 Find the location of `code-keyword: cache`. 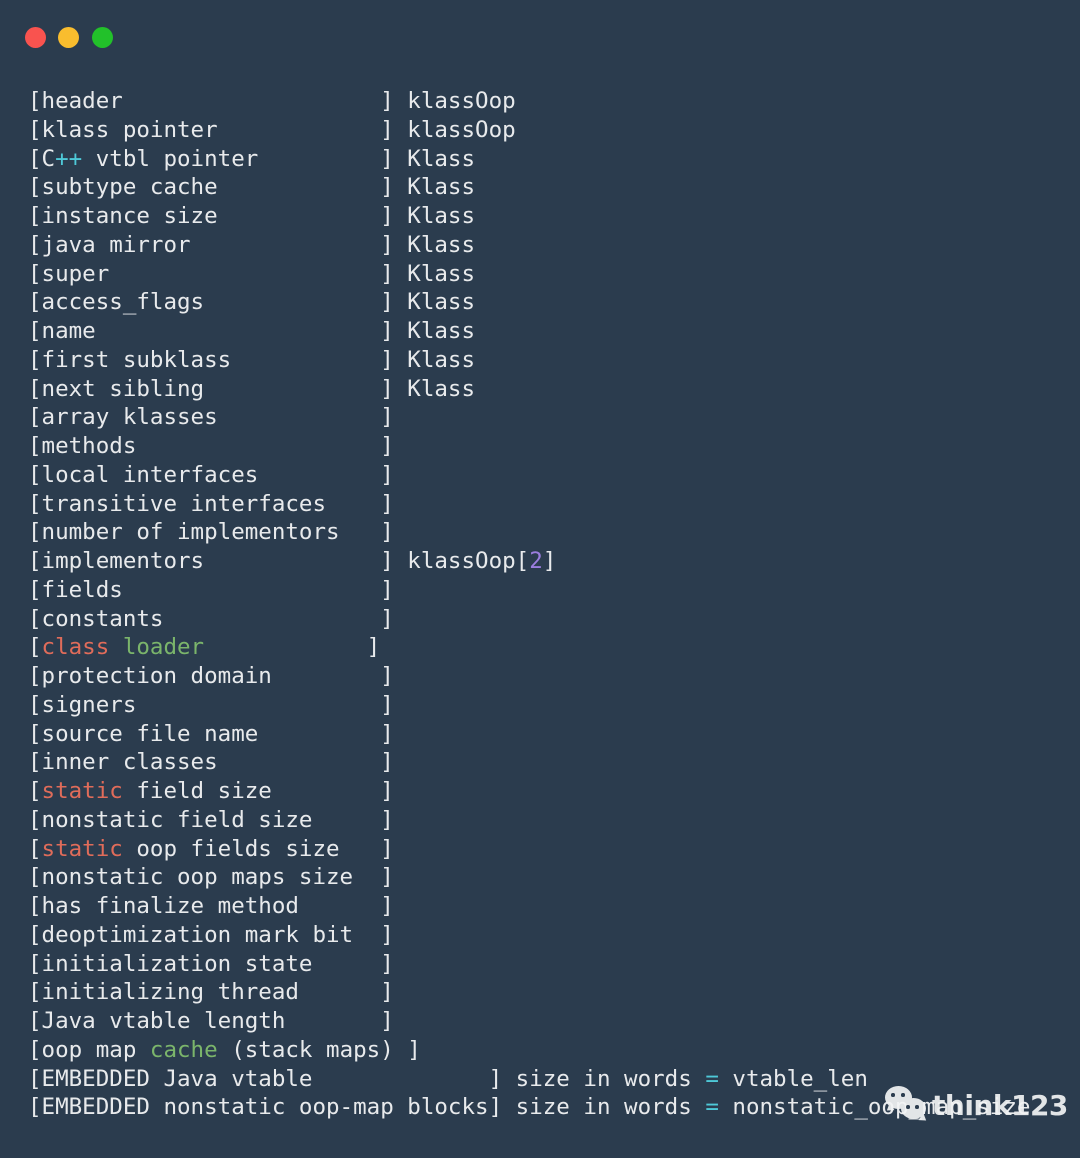

code-keyword: cache is located at coordinates (183, 1049).